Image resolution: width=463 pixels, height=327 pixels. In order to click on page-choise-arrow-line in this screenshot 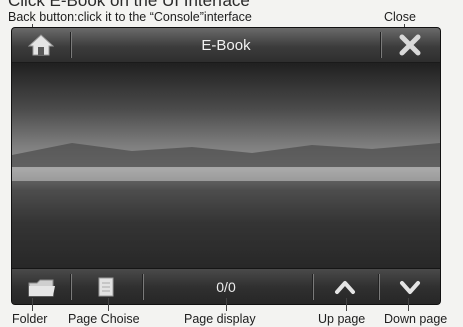, I will do `click(108, 304)`.